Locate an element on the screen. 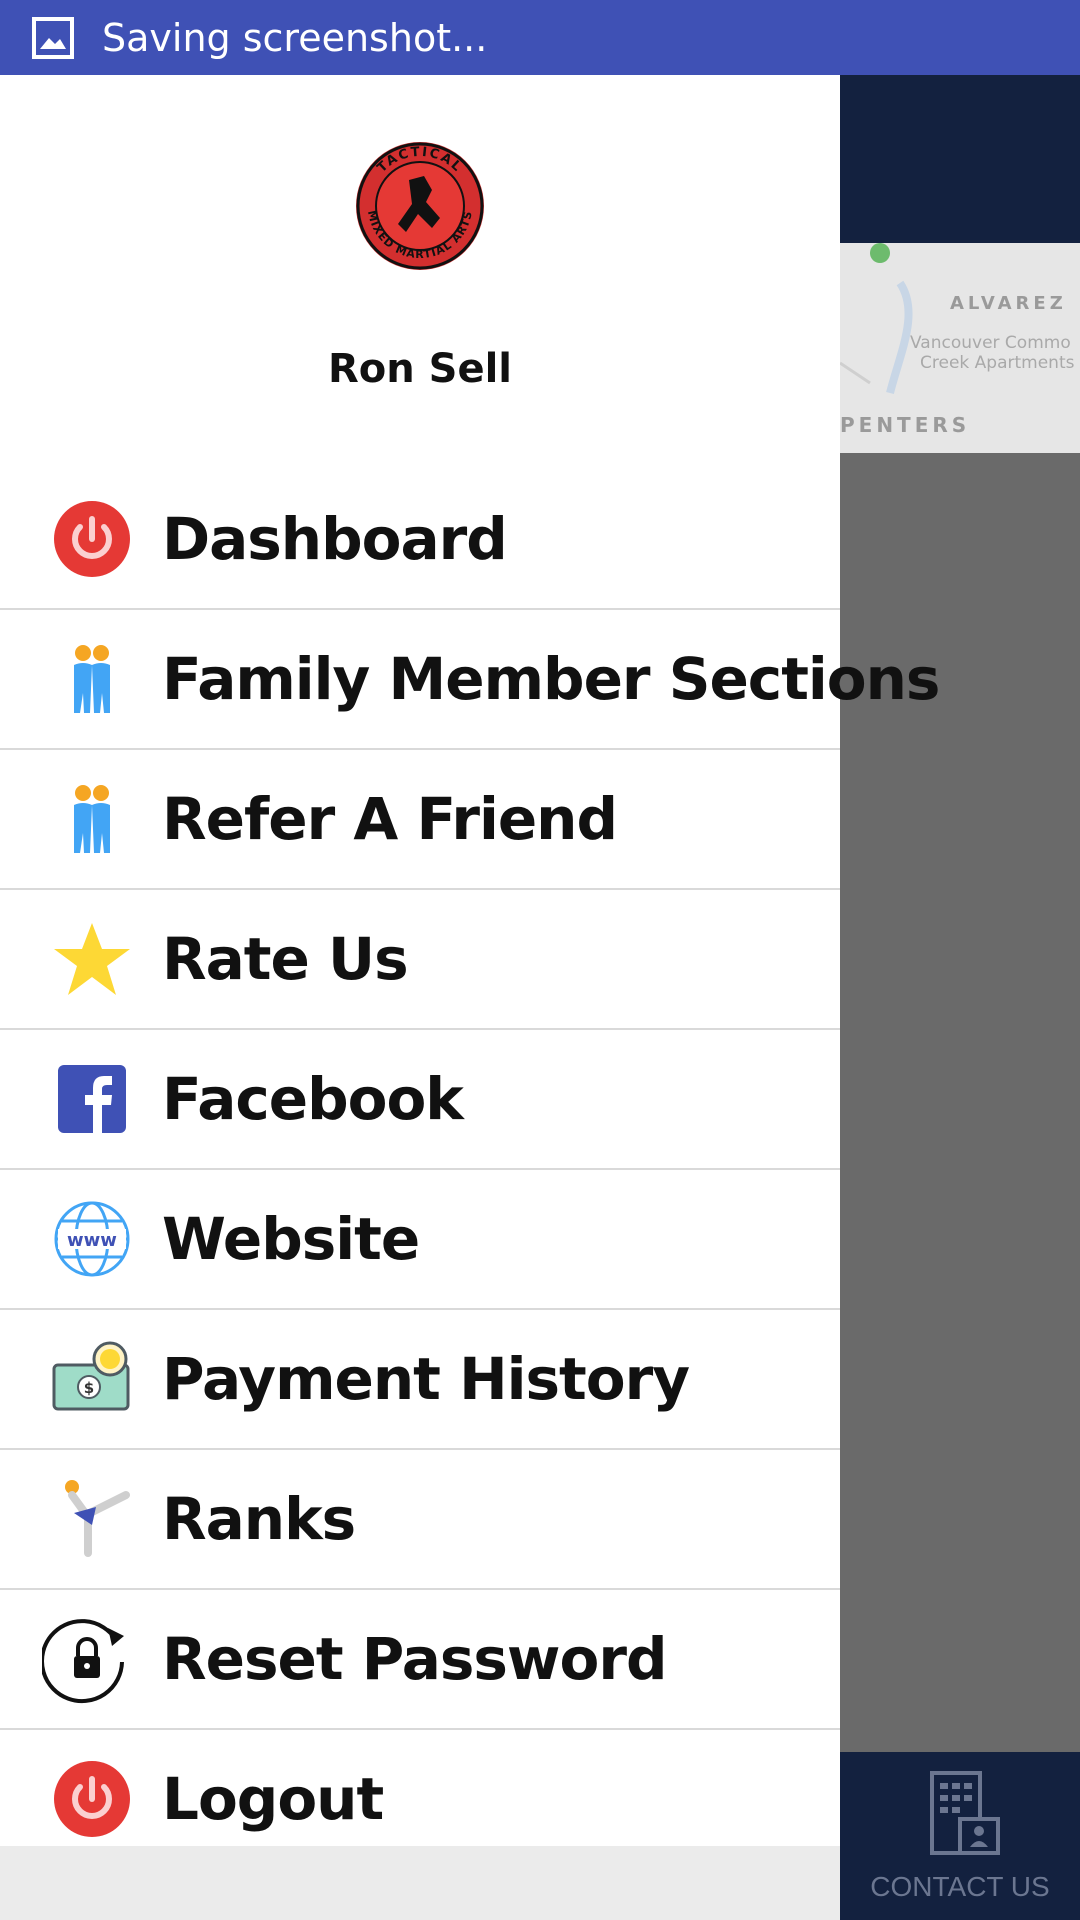 The height and width of the screenshot is (1920, 1080). menu-label-dashboard: Dashboard is located at coordinates (335, 539).